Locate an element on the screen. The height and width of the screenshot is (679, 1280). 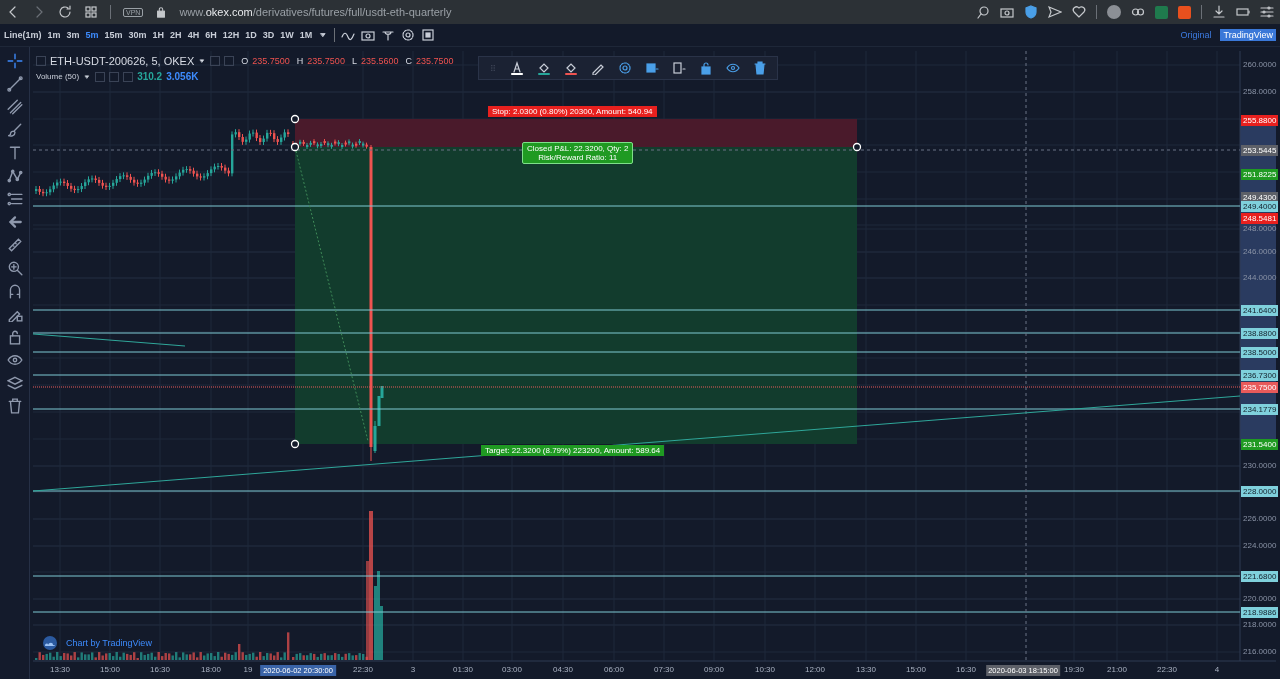
price-tick: 258.0000 is located at coordinates (1260, 91).